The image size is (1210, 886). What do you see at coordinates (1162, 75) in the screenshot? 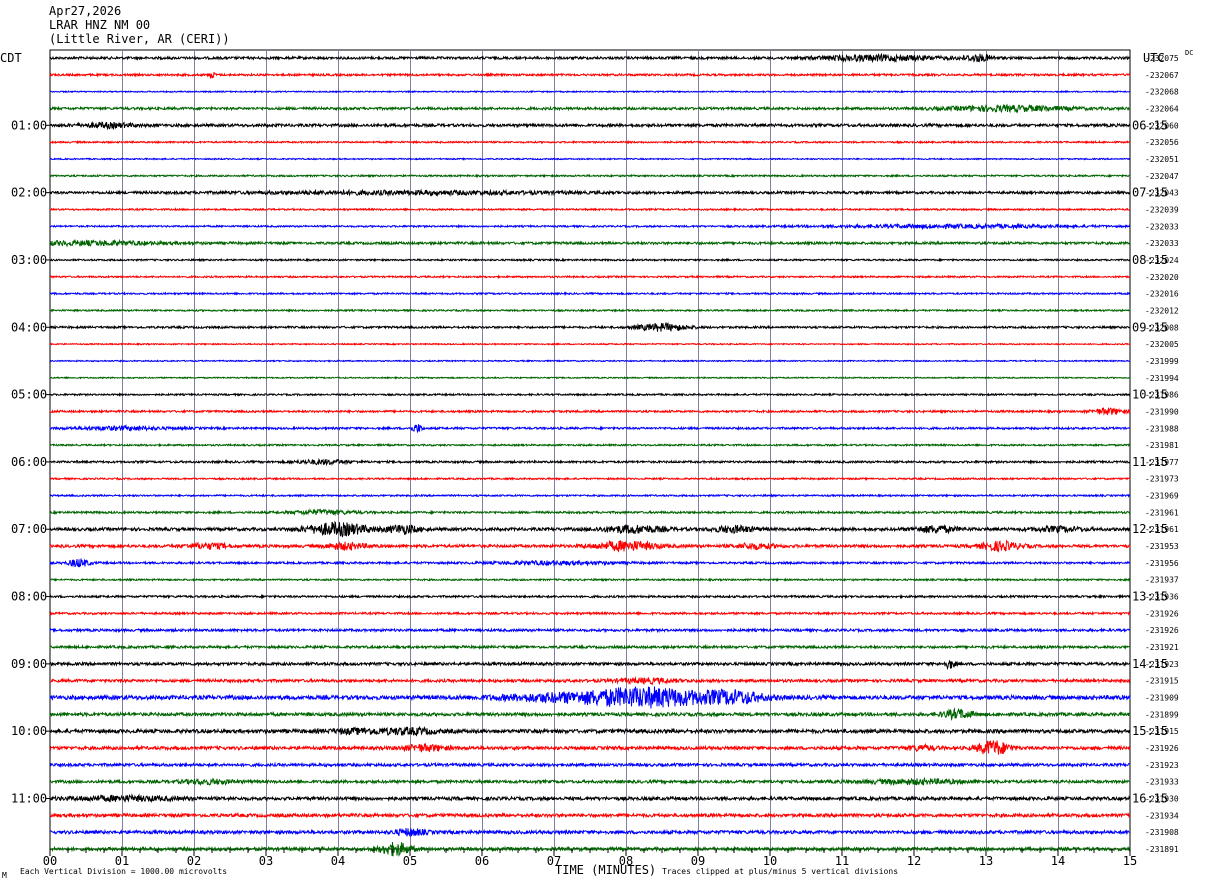
I see `dc-offset-label: -232067` at bounding box center [1162, 75].